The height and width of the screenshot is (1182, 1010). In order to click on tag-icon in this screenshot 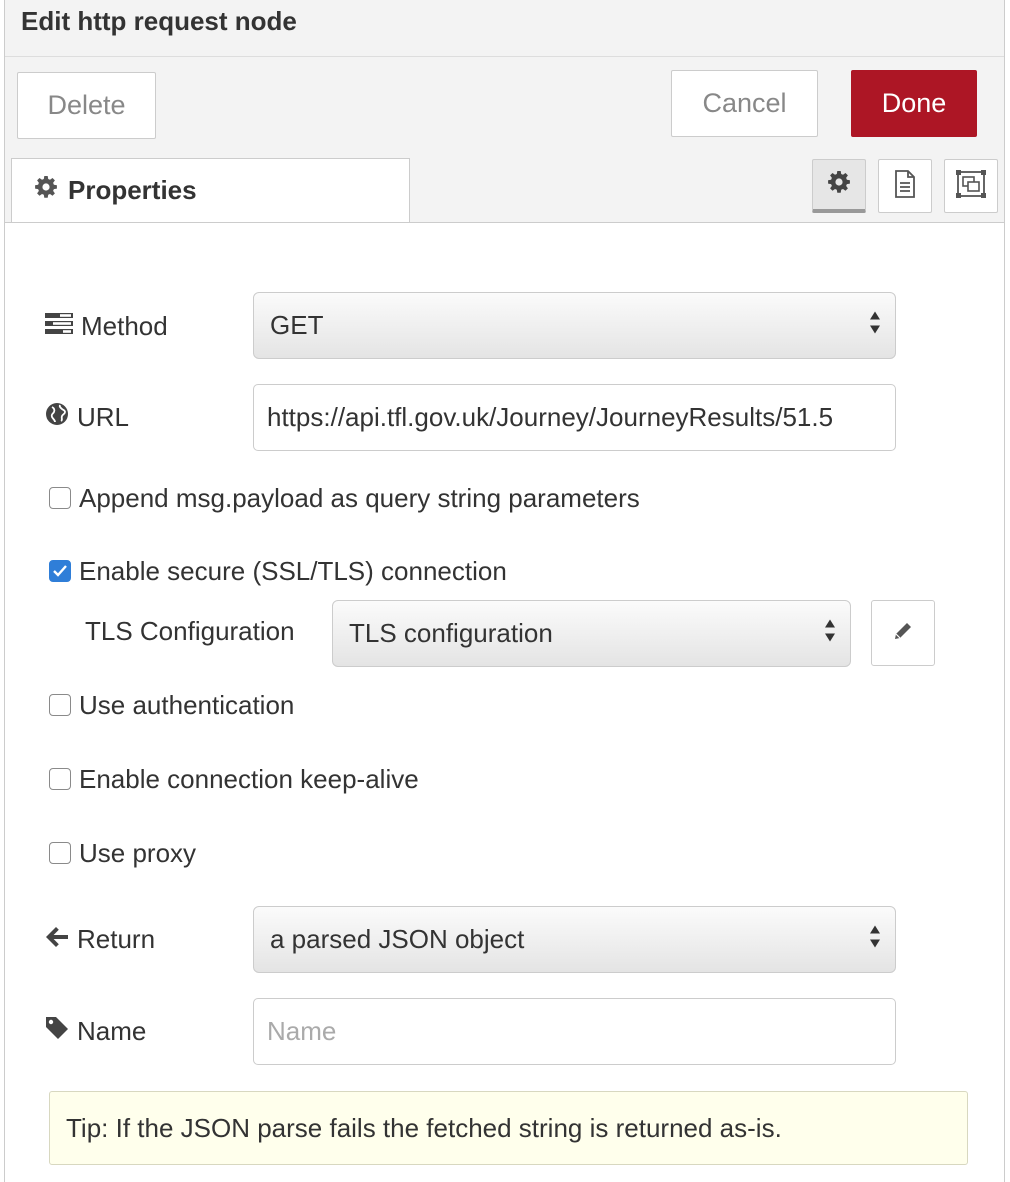, I will do `click(57, 1031)`.